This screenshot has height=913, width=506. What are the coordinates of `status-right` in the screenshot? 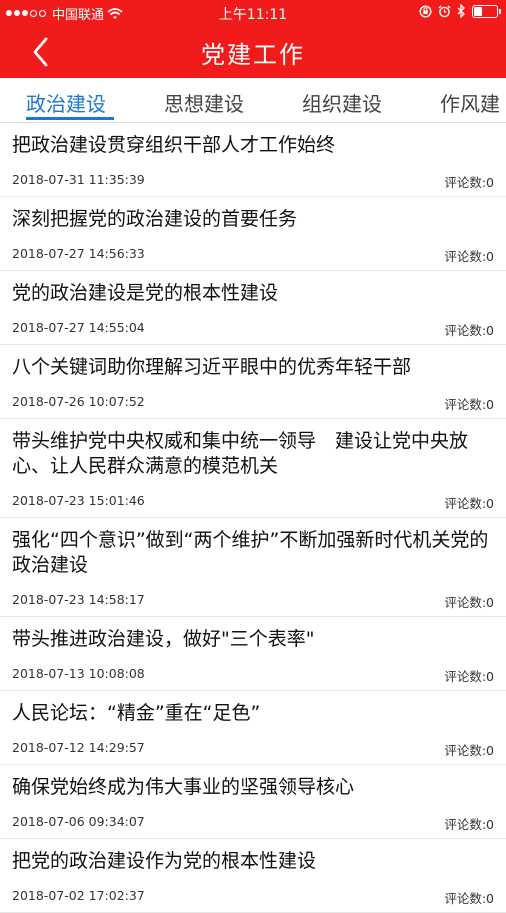 It's located at (460, 11).